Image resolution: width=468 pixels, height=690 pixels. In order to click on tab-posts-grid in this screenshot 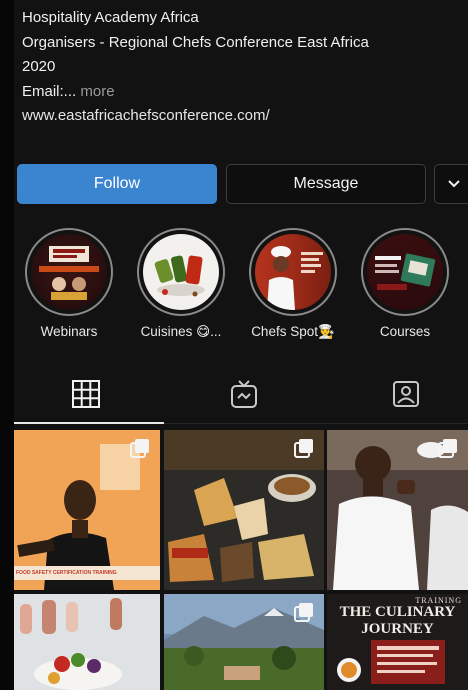, I will do `click(86, 394)`.